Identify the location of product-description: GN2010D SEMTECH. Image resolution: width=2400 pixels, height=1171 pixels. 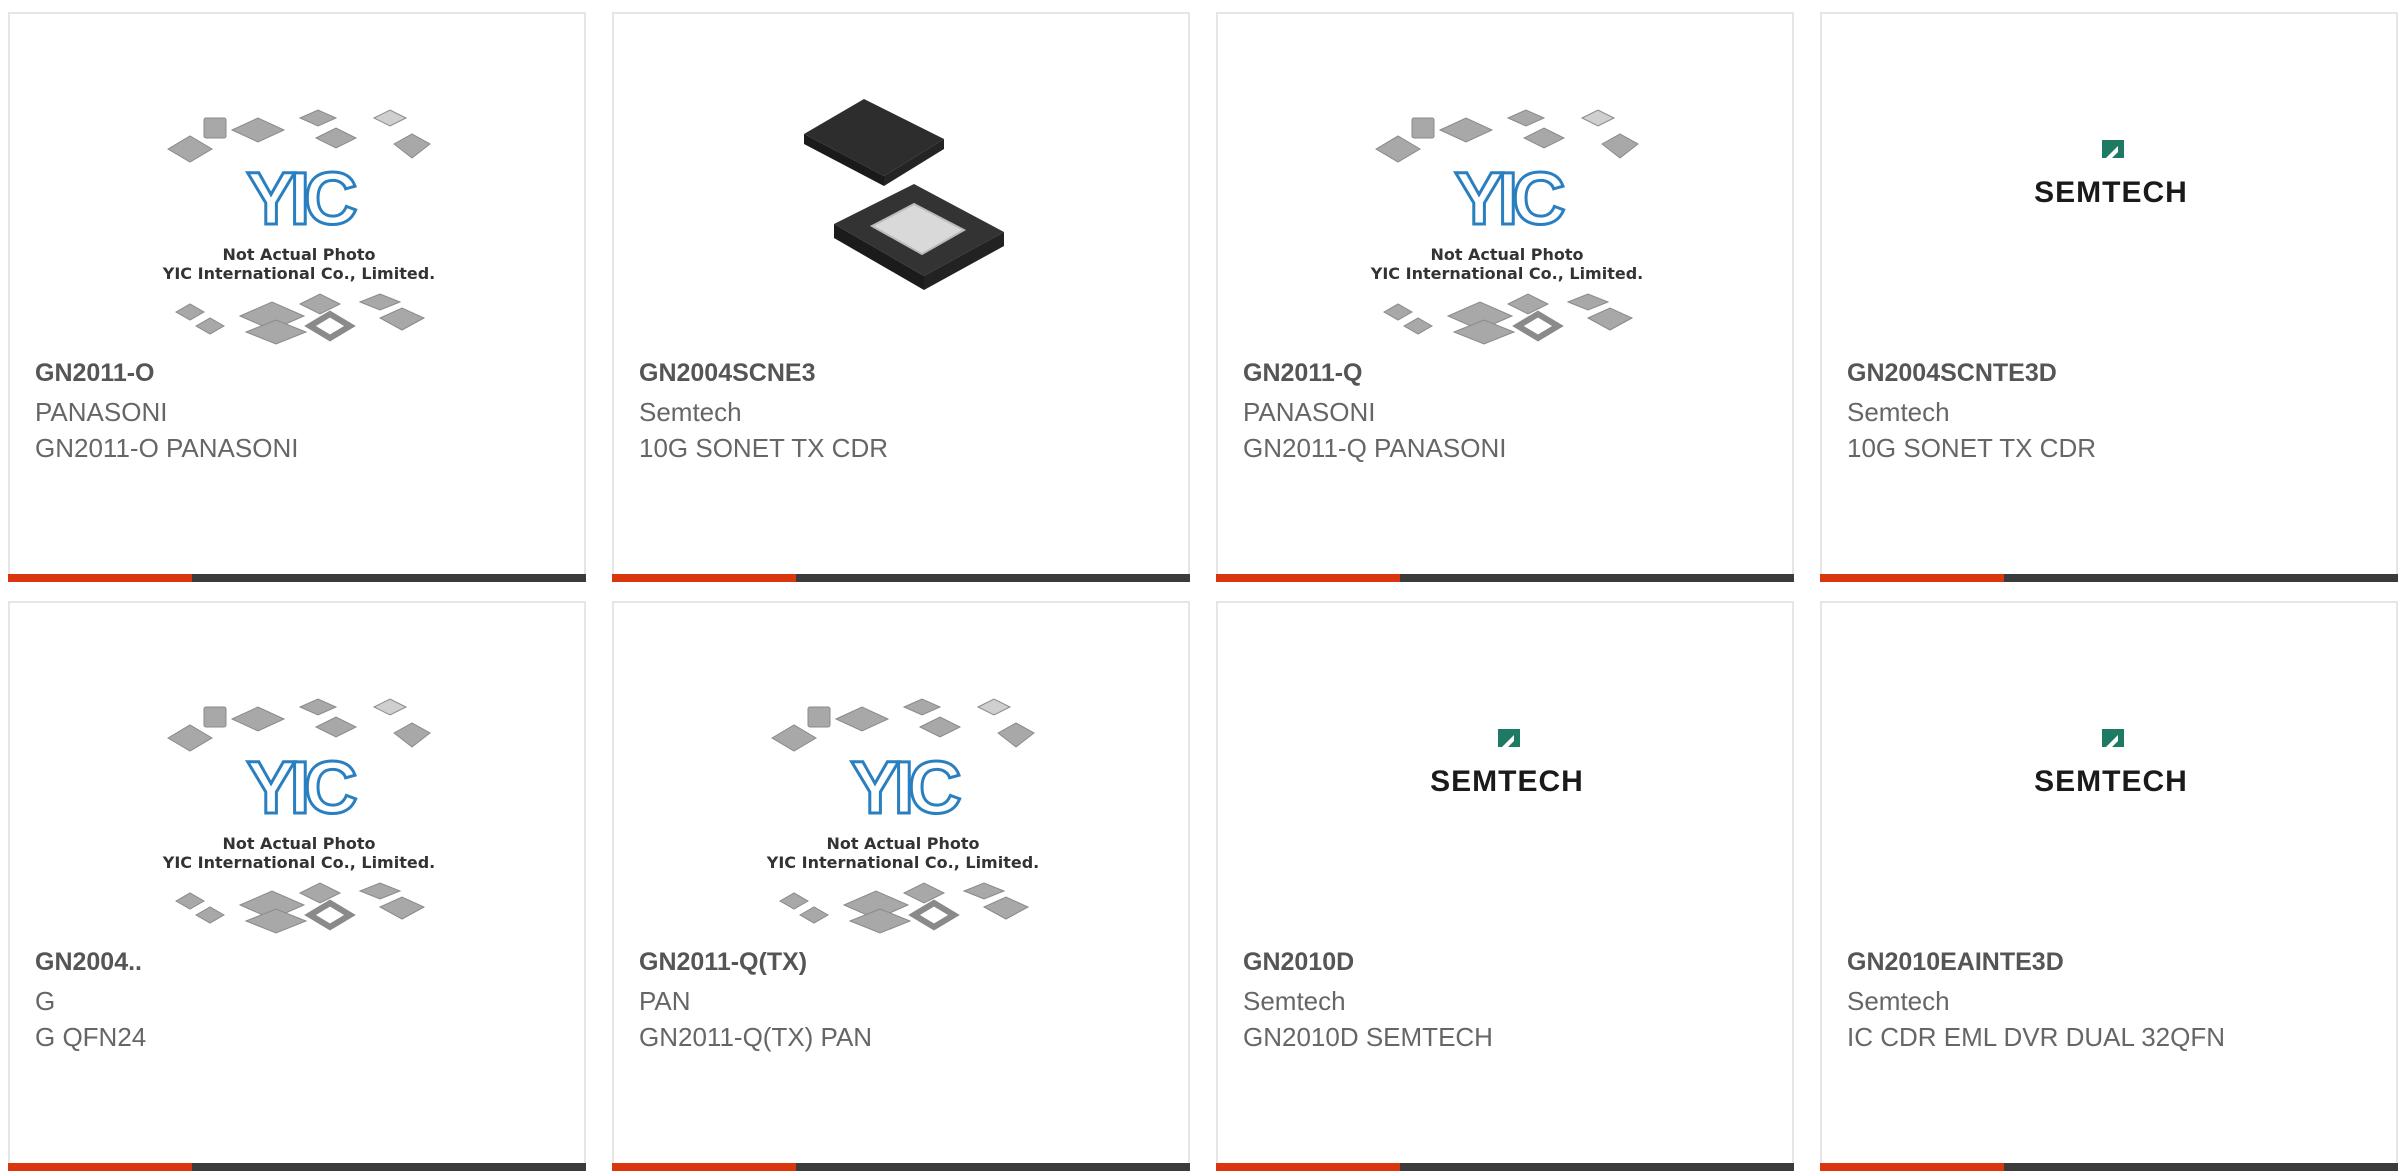
(1368, 1037).